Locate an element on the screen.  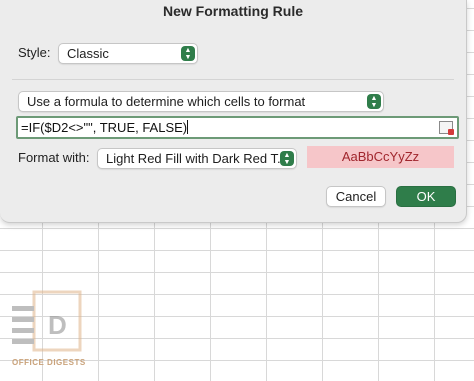
formula-text: =IF($D2<>"", TRUE, FALSE) is located at coordinates (104, 127).